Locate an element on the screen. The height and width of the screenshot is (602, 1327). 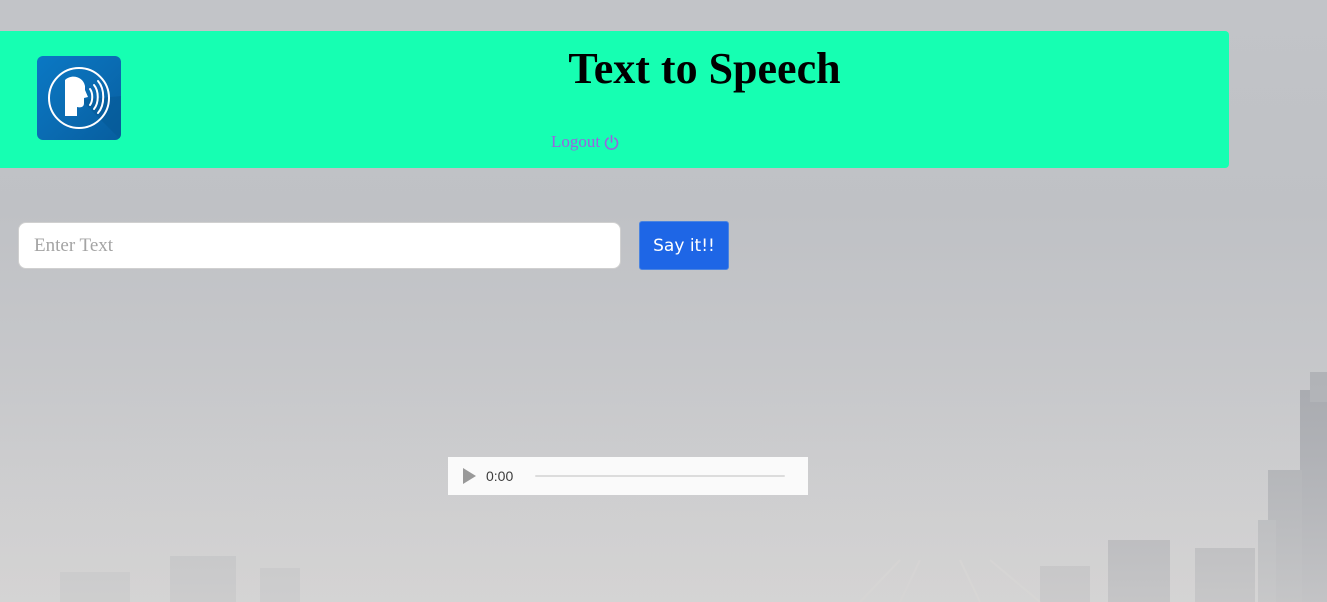
text-input is located at coordinates (319, 245).